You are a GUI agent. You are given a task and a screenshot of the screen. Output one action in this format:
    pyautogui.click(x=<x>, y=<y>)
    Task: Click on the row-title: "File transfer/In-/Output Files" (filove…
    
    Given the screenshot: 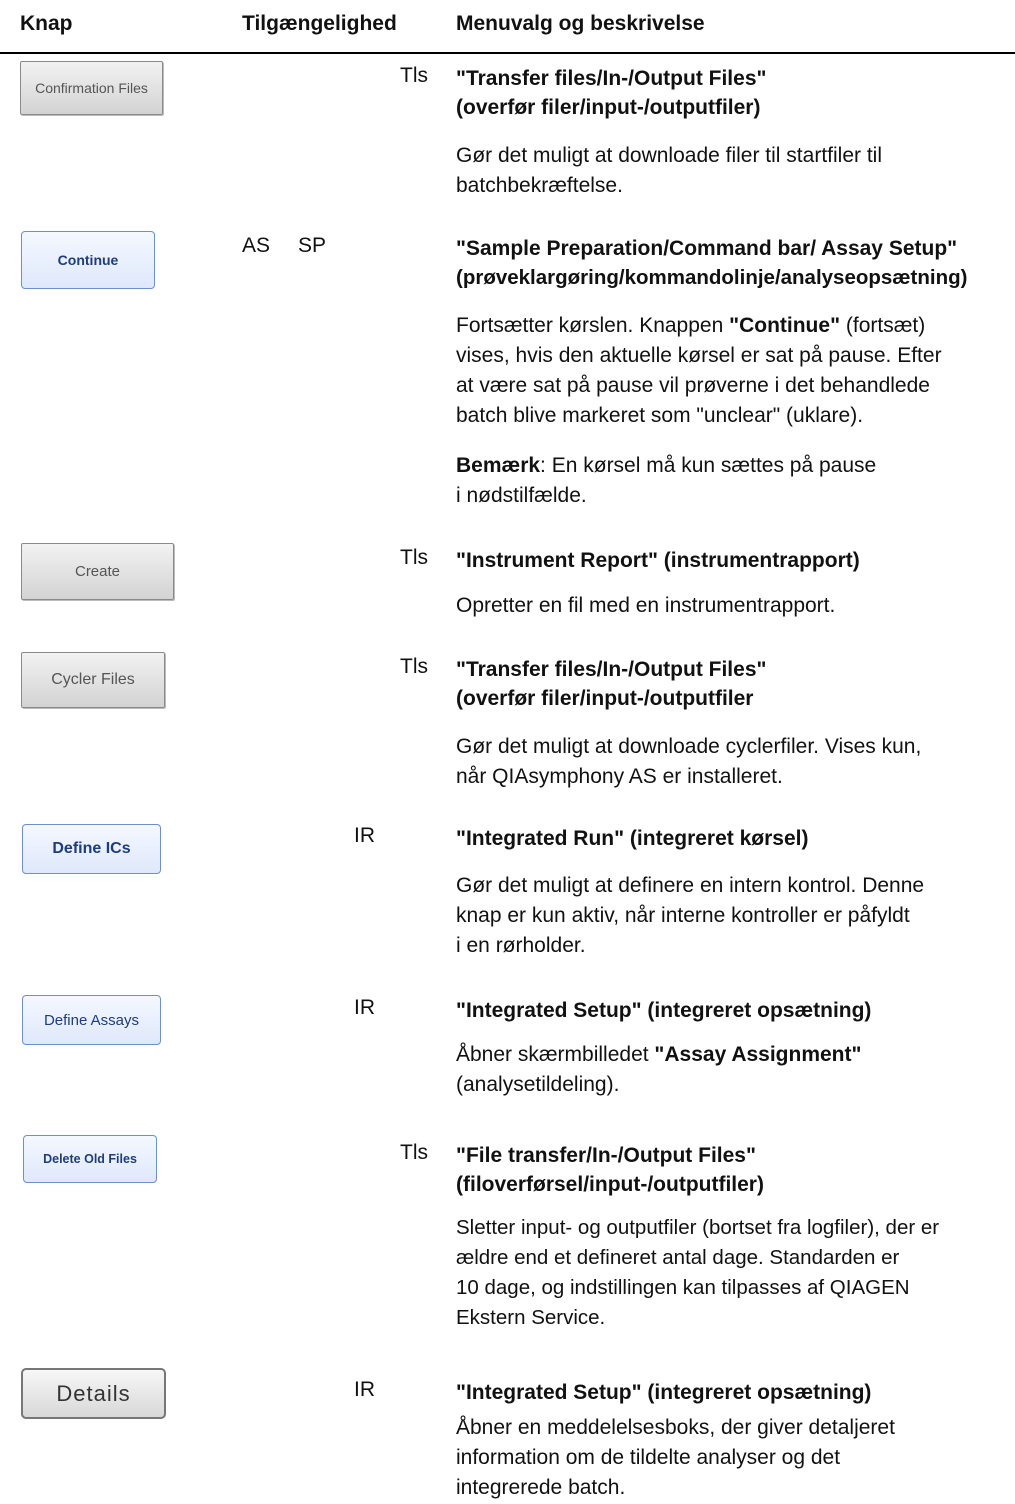 What is the action you would take?
    pyautogui.click(x=735, y=1170)
    